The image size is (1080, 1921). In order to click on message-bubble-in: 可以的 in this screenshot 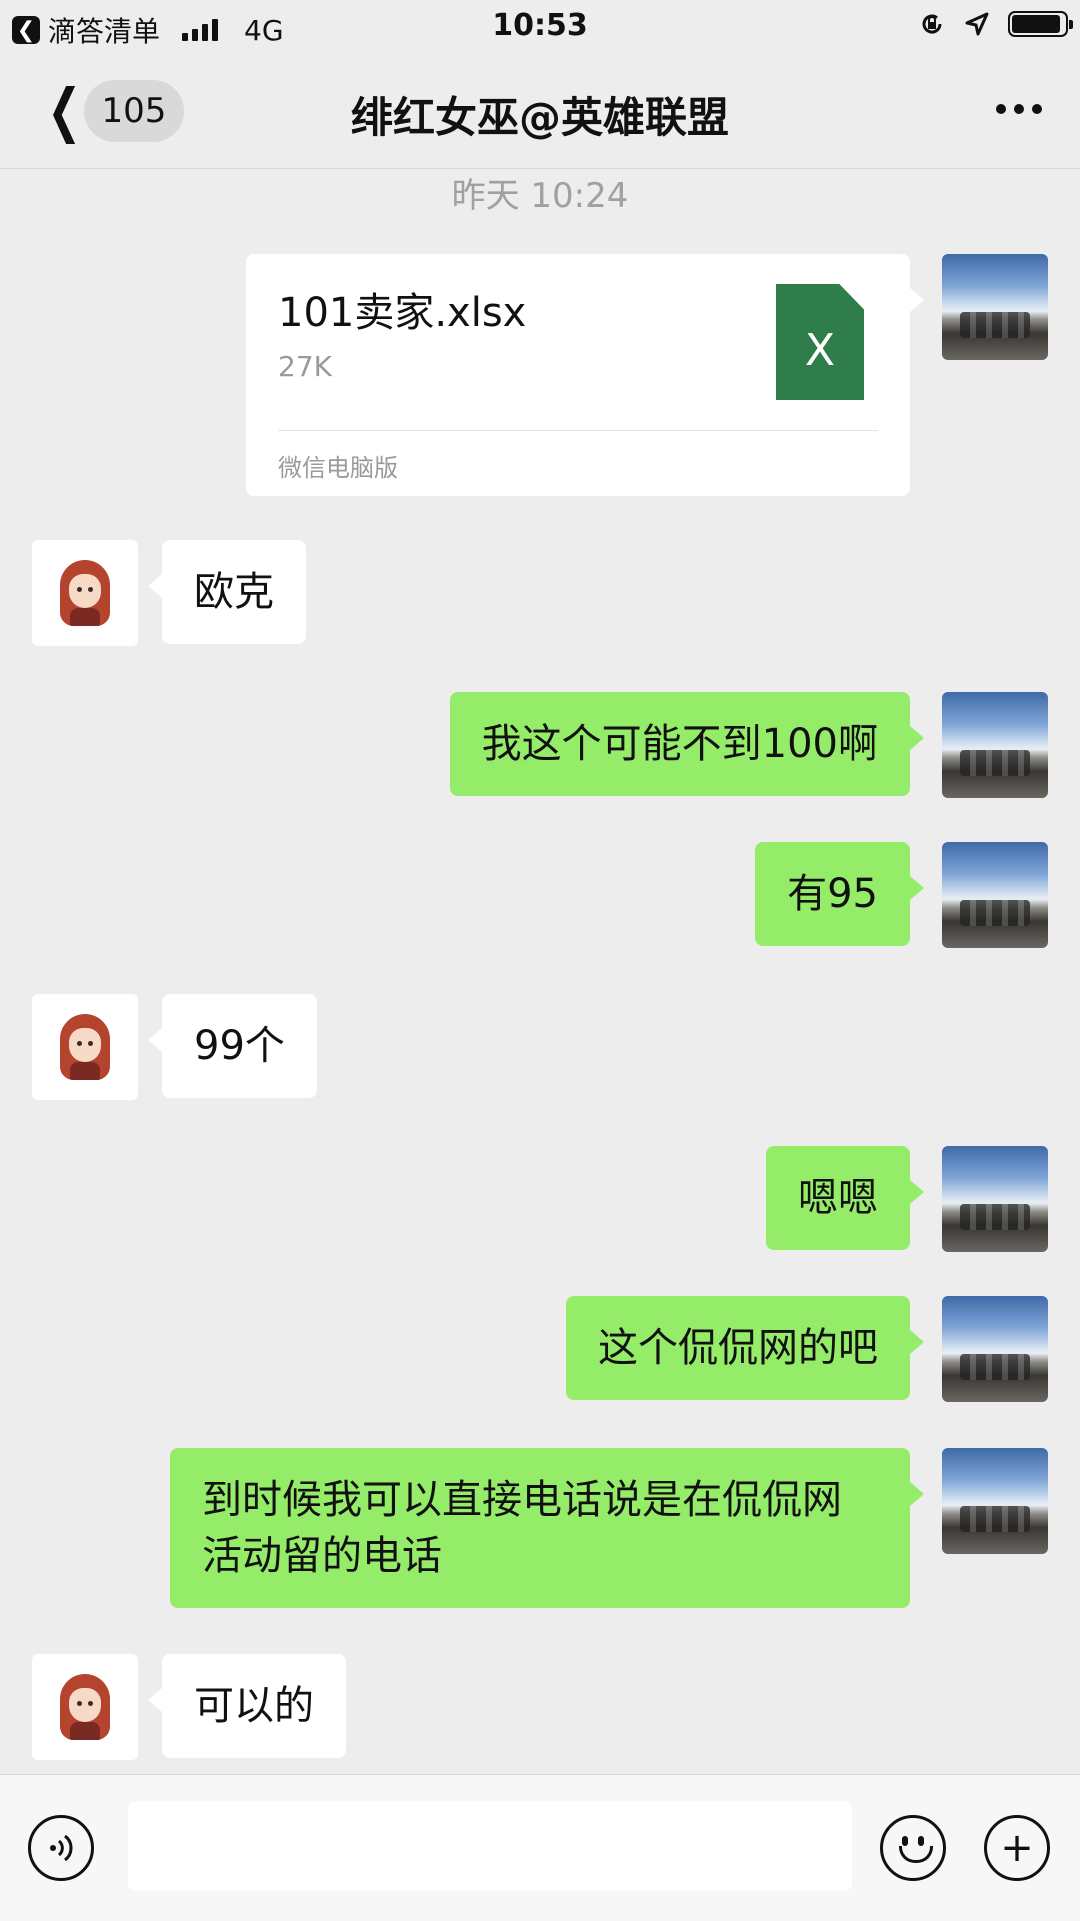, I will do `click(247, 1706)`.